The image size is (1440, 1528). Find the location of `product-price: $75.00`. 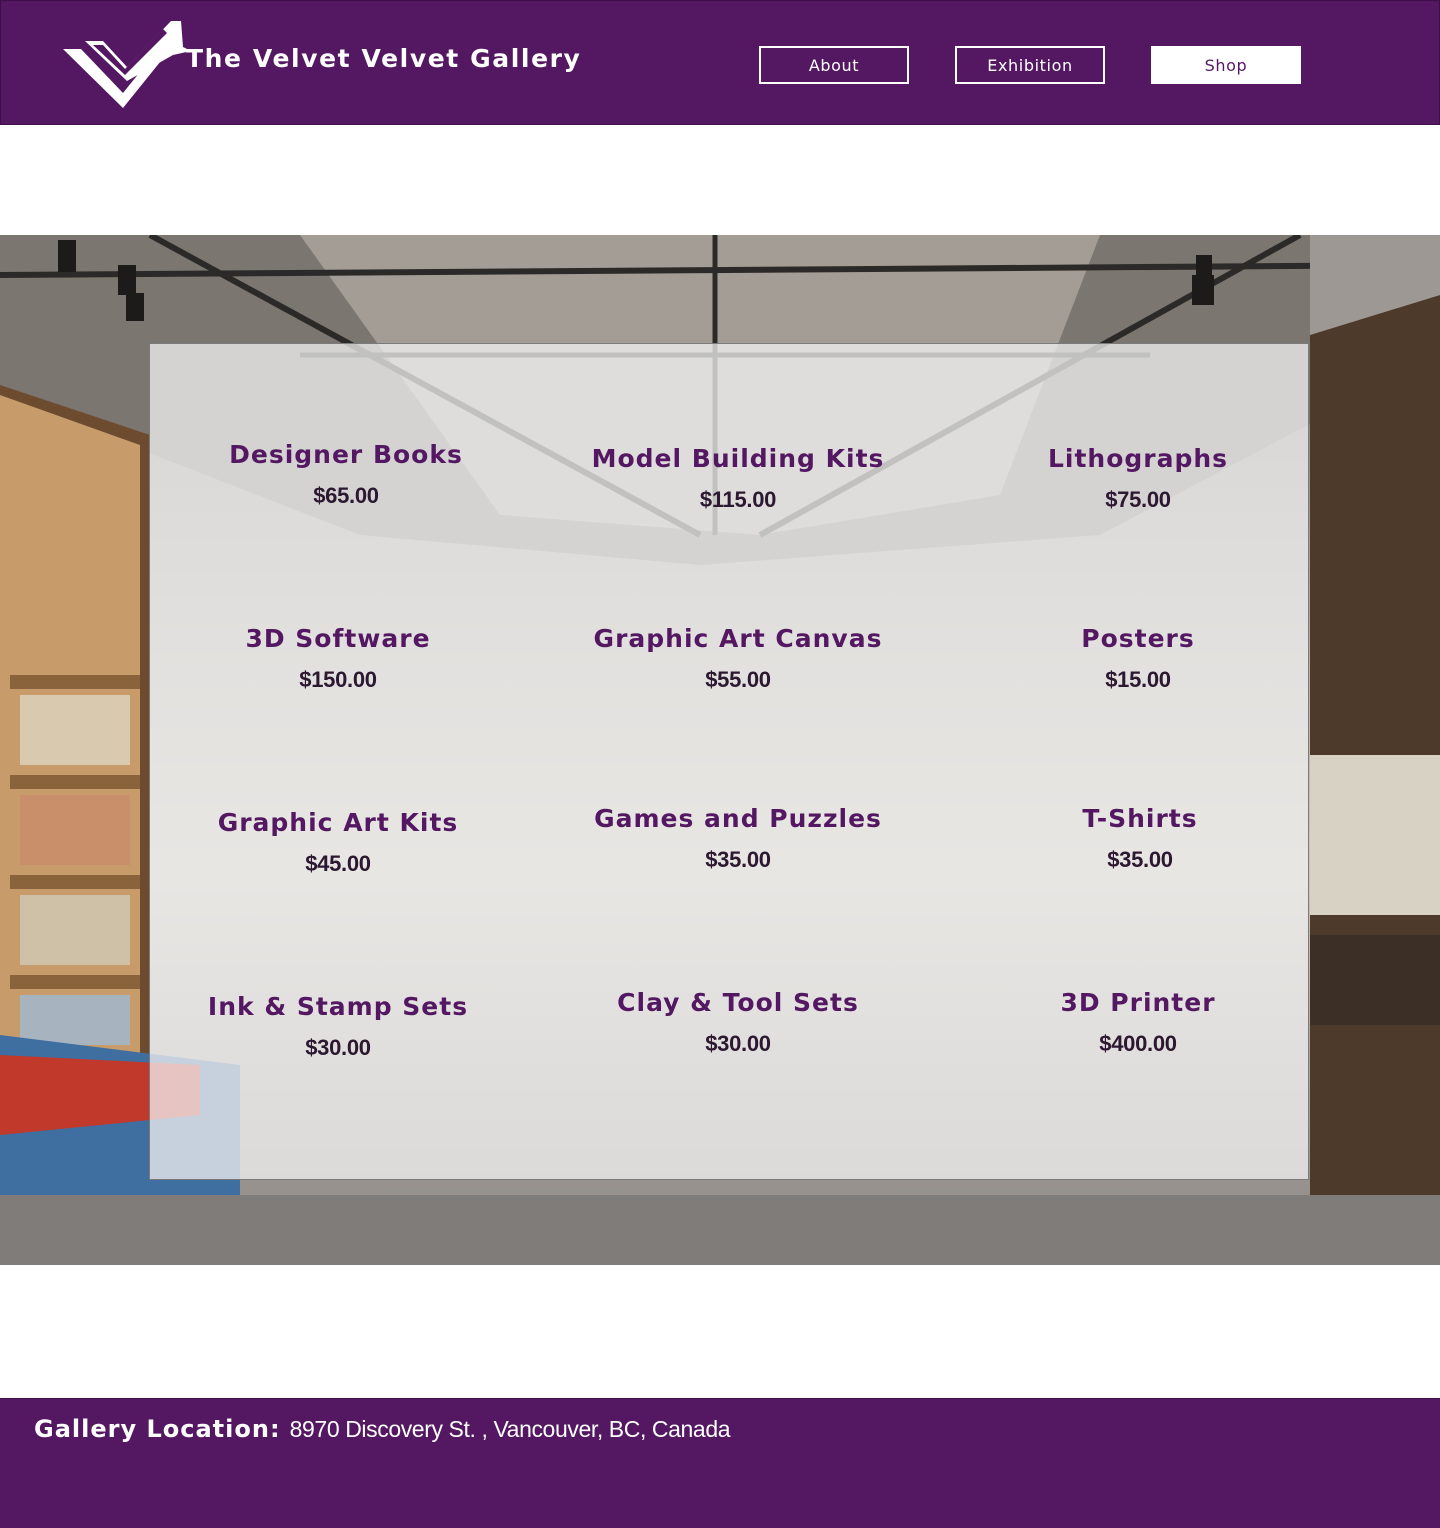

product-price: $75.00 is located at coordinates (1138, 499).